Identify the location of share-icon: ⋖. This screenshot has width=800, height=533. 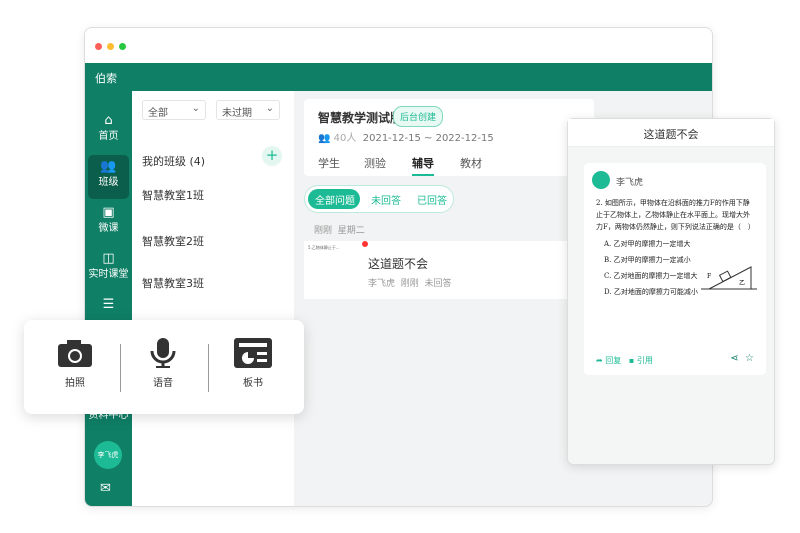
(734, 358).